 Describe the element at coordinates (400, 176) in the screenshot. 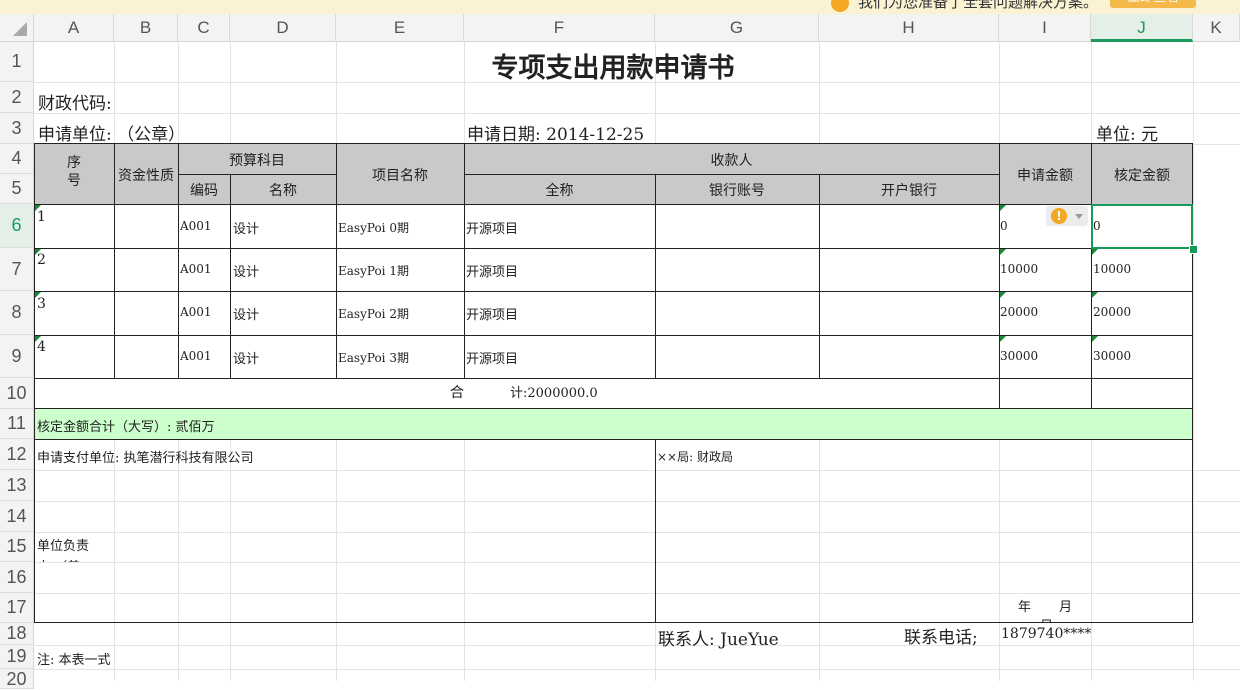

I see `header-project-name: 项目名称` at that location.